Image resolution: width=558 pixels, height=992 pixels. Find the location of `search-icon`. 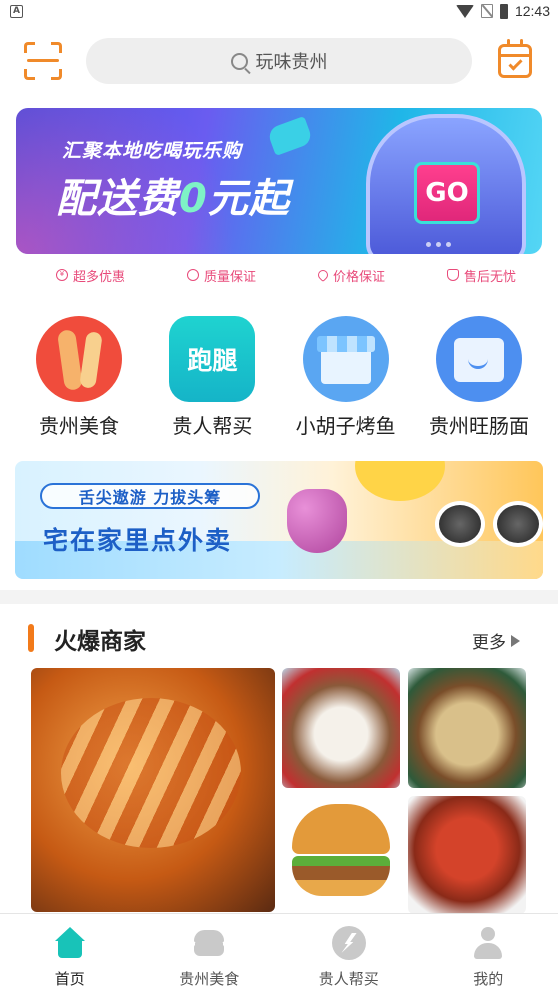

search-icon is located at coordinates (239, 61).